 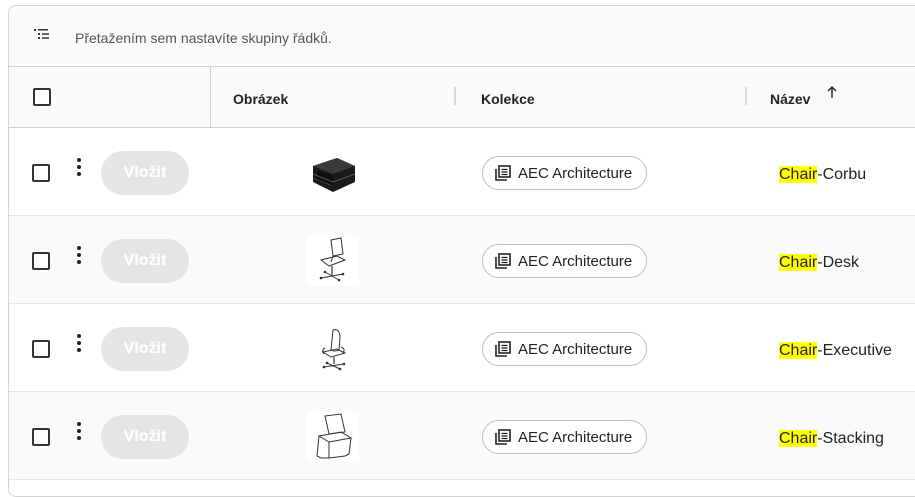 What do you see at coordinates (508, 99) in the screenshot?
I see `column-header-collection: Kolekce` at bounding box center [508, 99].